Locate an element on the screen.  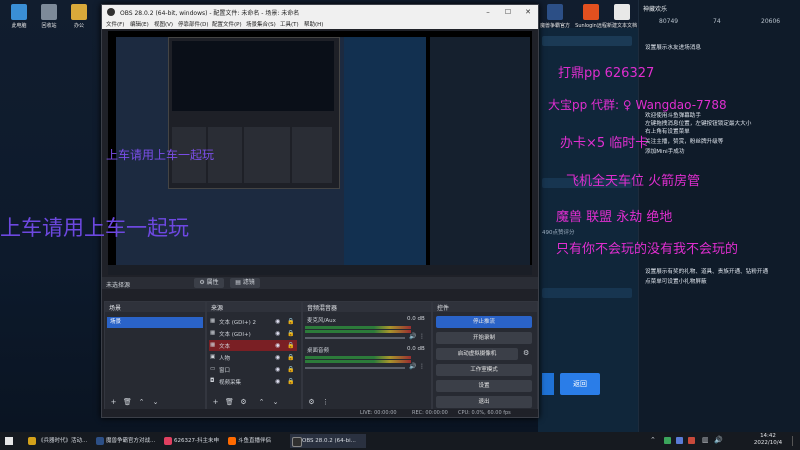
sources-panel-header: 来源 is located at coordinates (254, 307).